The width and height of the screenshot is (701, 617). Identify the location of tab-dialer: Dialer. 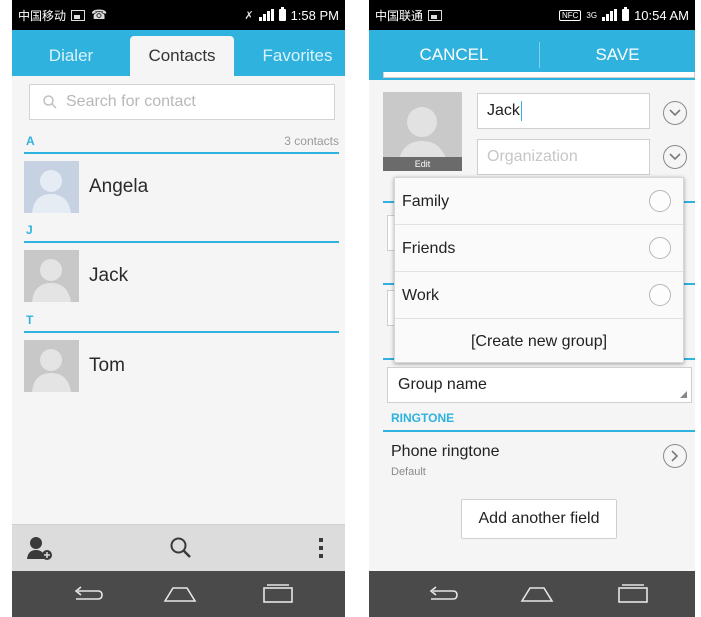
(71, 56).